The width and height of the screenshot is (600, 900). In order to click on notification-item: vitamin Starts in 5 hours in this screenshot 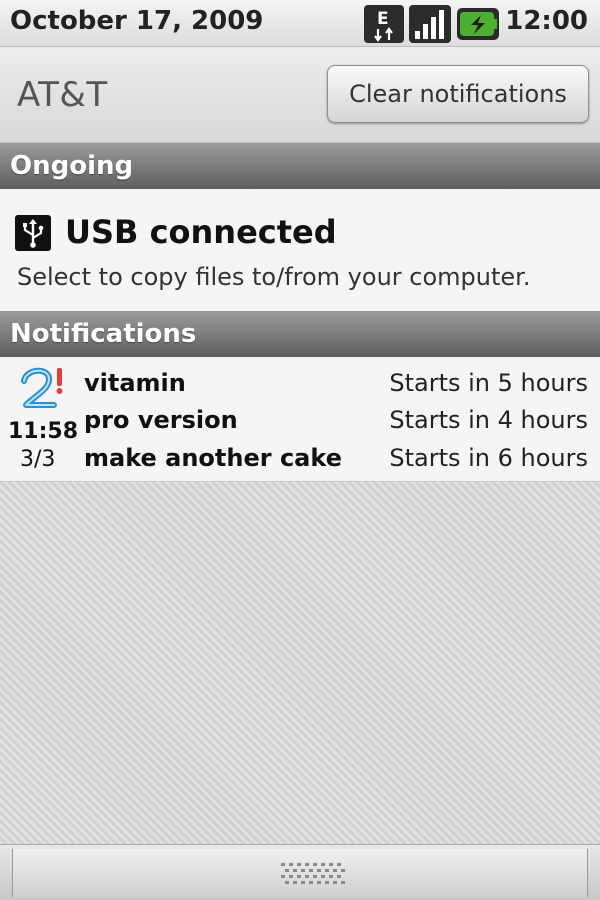, I will do `click(336, 383)`.